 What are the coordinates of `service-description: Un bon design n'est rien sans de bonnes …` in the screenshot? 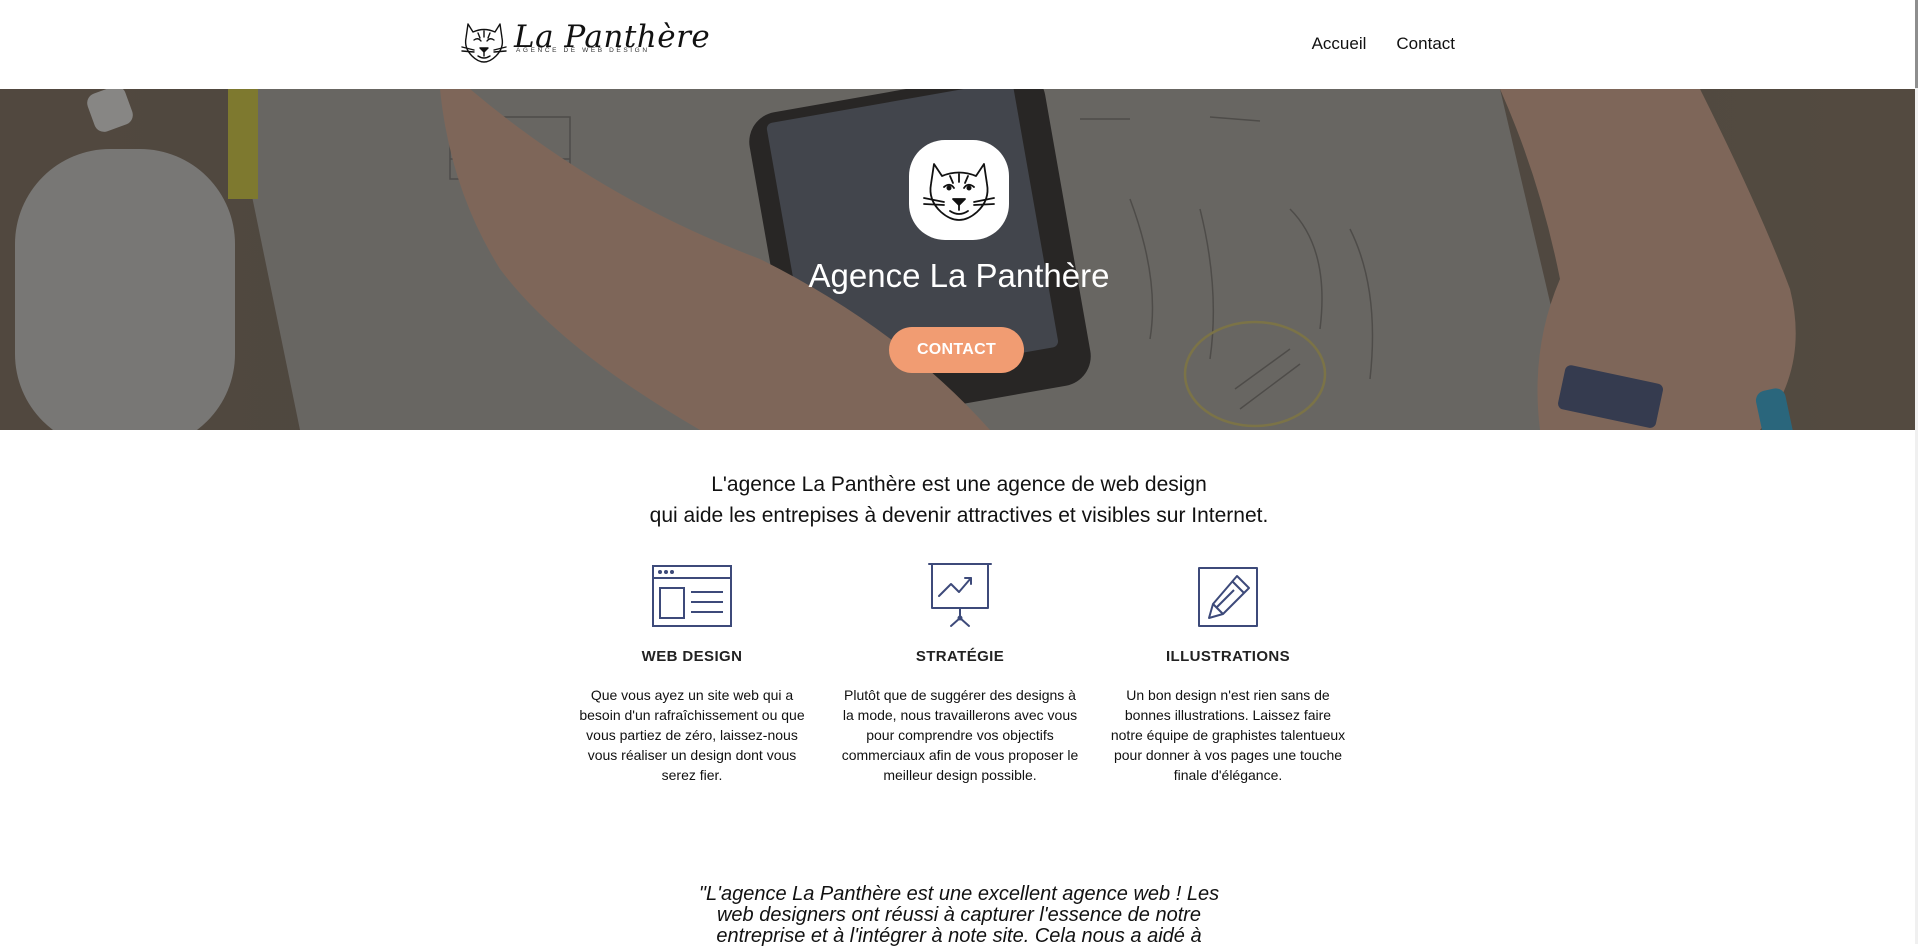 It's located at (1228, 735).